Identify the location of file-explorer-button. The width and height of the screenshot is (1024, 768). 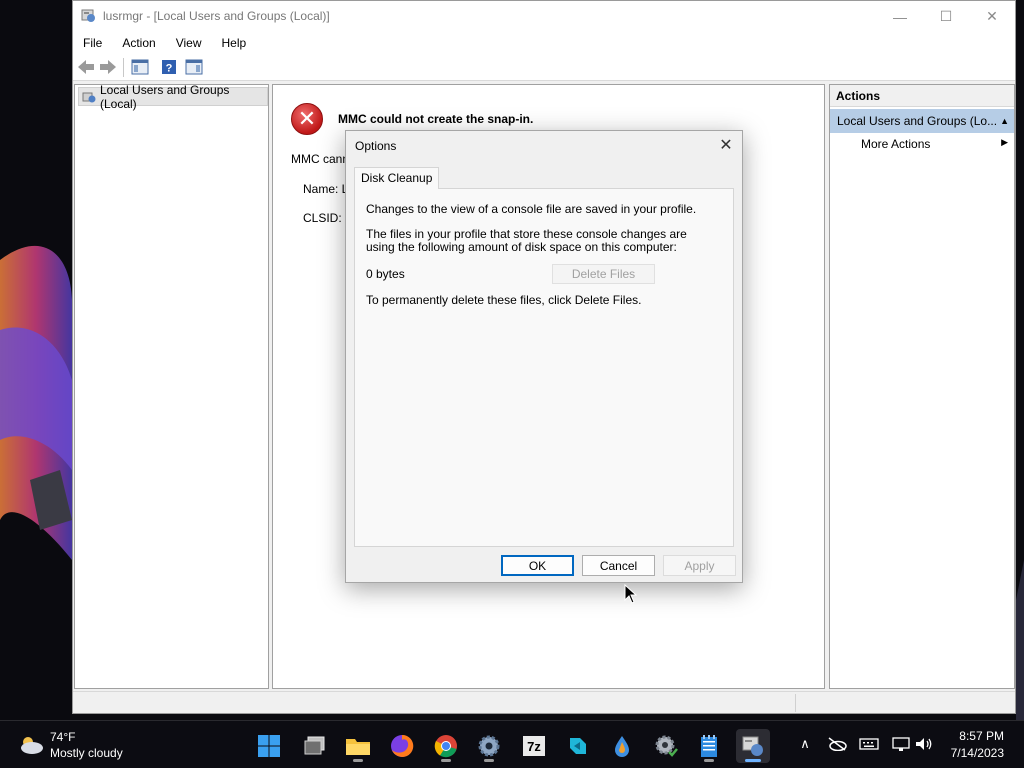
(358, 746).